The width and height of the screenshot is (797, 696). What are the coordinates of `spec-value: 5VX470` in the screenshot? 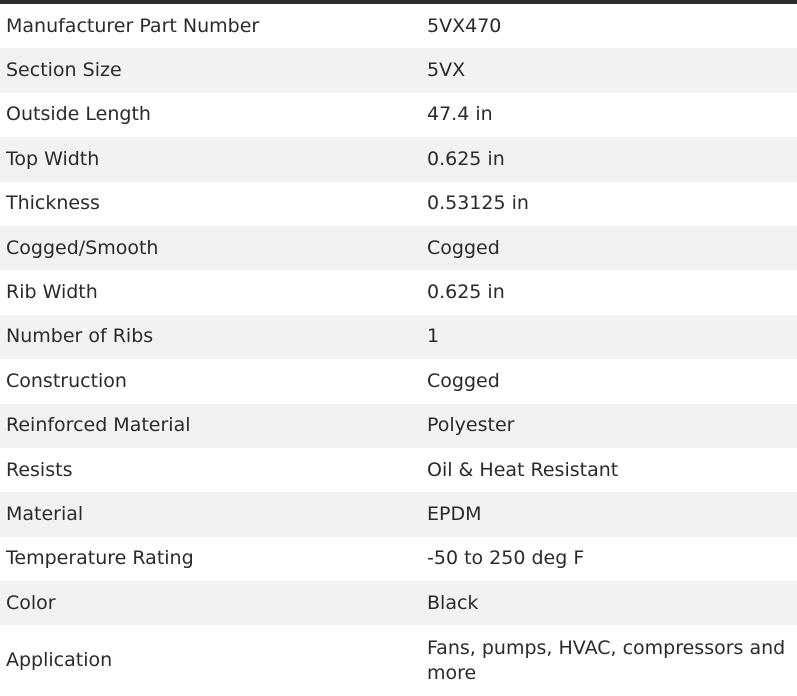 It's located at (609, 26).